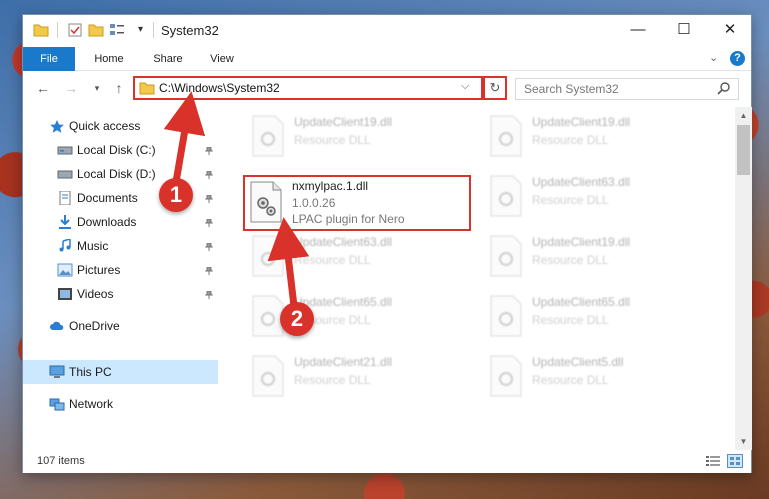 The image size is (769, 499). I want to click on address-dropdown-chevron-icon: ⌵, so click(465, 86).